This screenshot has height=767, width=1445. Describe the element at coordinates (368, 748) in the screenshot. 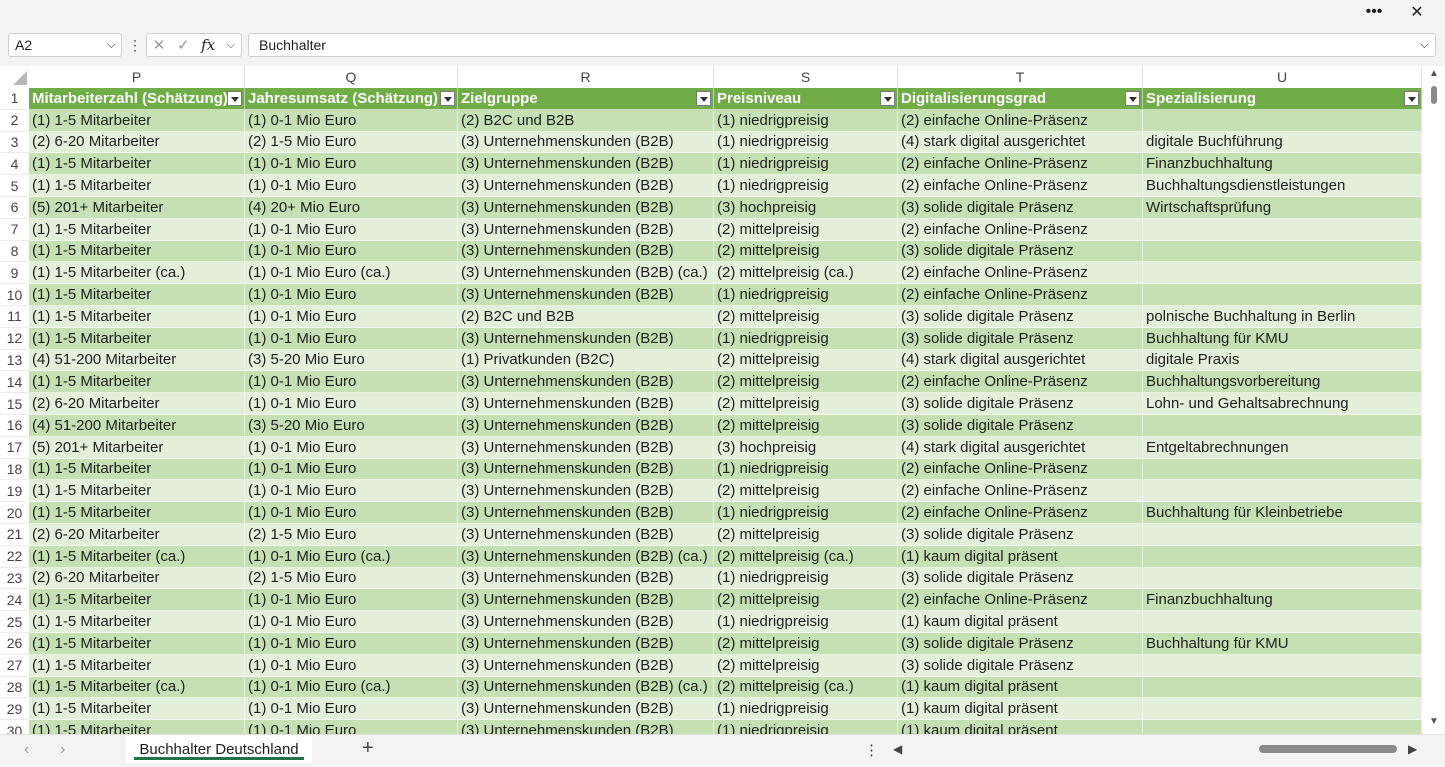

I see `add-sheet-icon: +` at that location.